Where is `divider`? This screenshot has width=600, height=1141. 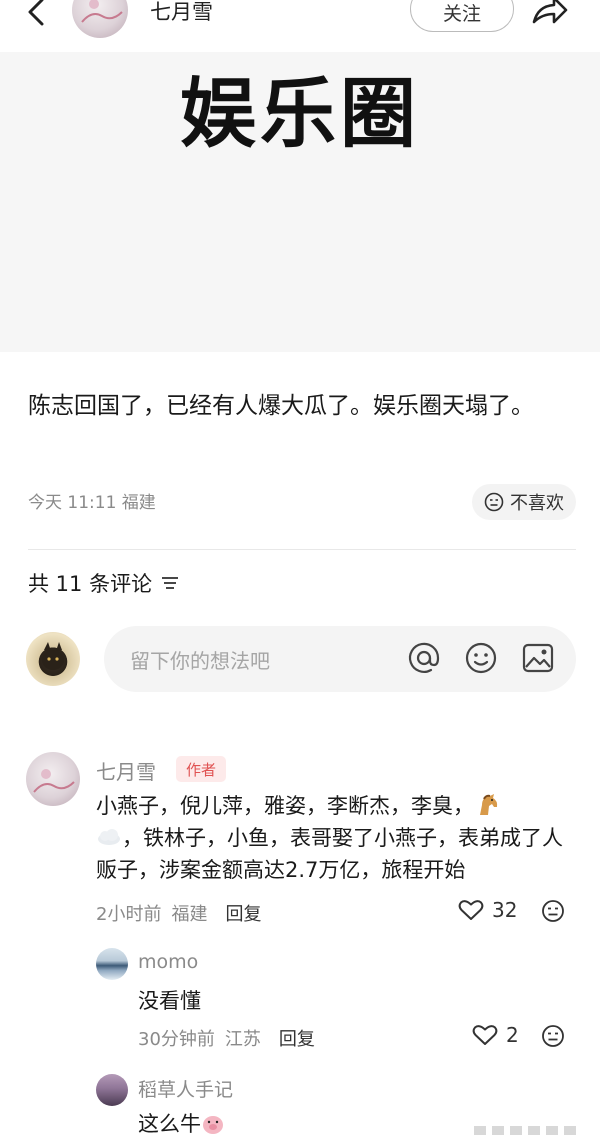
divider is located at coordinates (302, 549).